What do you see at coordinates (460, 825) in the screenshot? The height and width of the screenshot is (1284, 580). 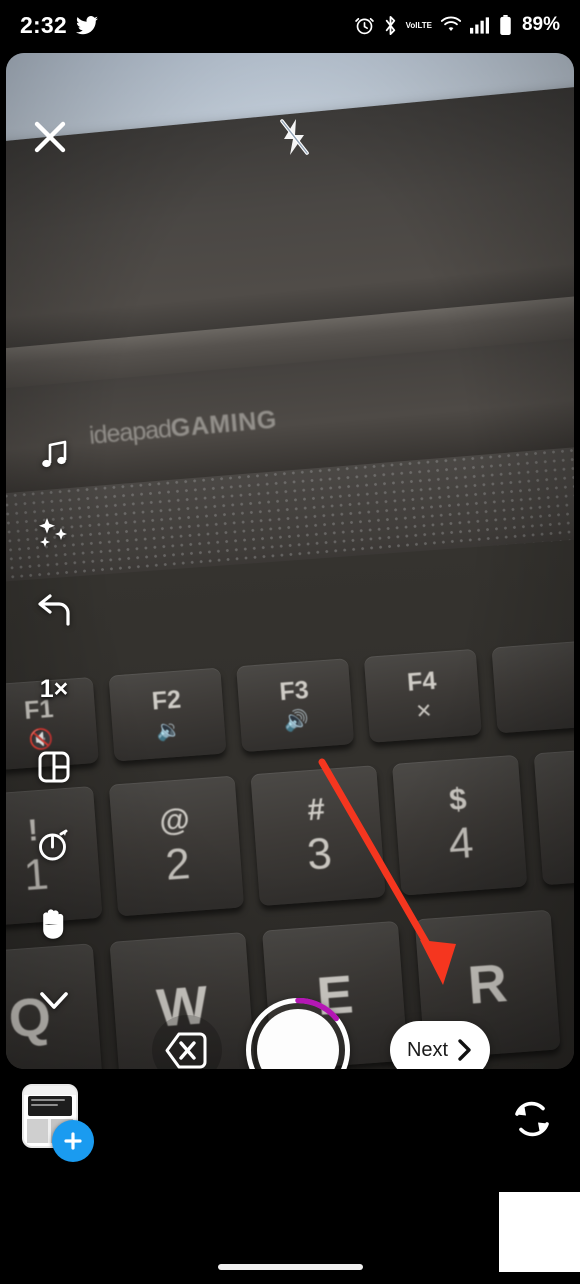 I see `scene-key: $4` at bounding box center [460, 825].